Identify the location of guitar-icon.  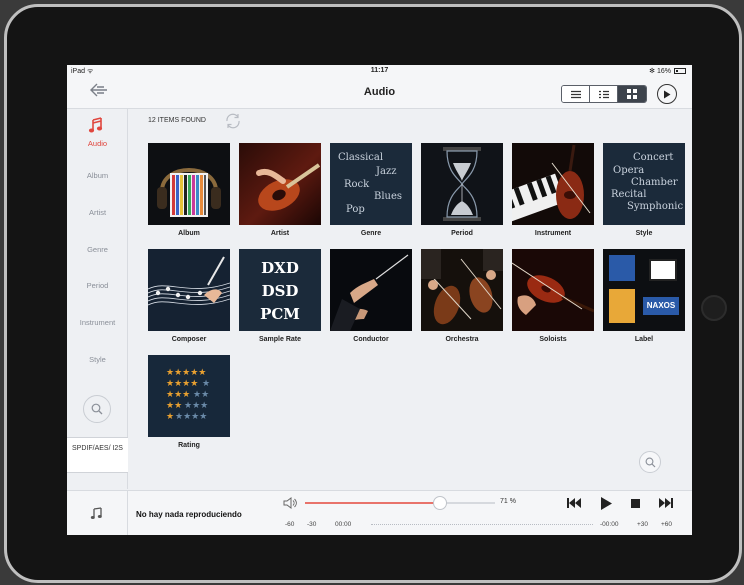
(288, 187).